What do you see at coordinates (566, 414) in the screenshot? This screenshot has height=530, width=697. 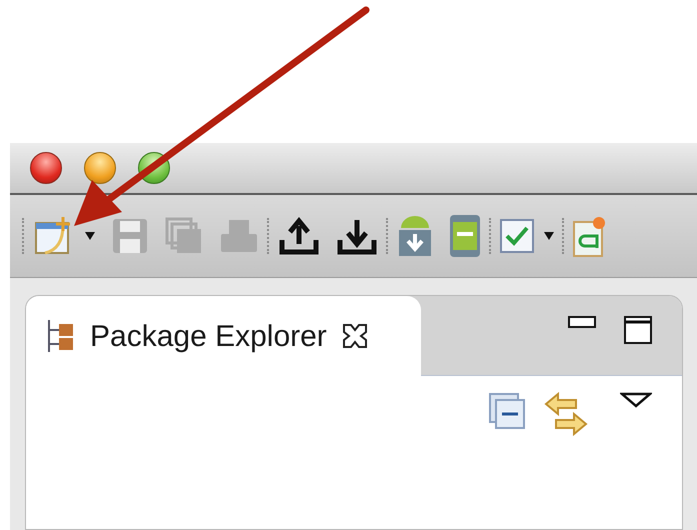 I see `link-arrows-icon` at bounding box center [566, 414].